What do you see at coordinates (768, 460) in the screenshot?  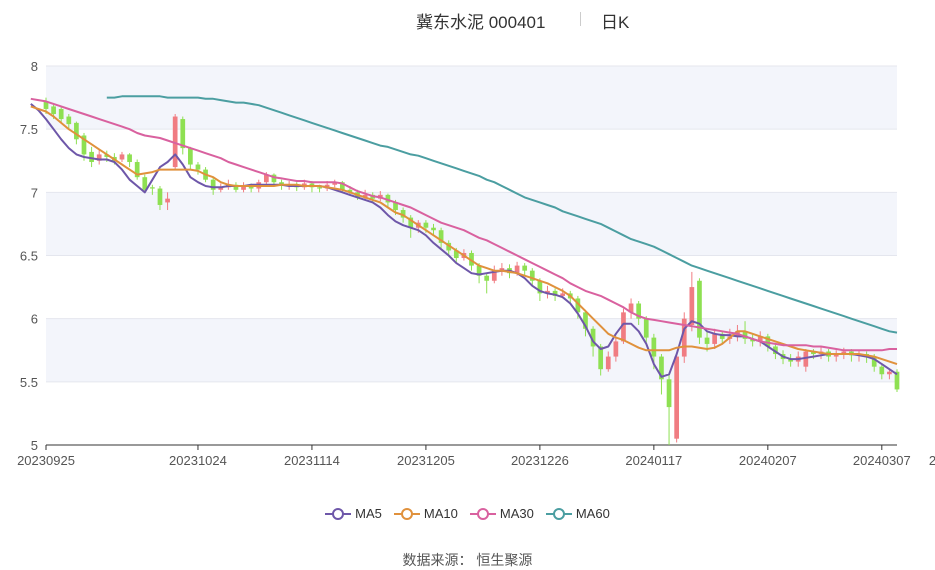 I see `x-tick-label: 20240207` at bounding box center [768, 460].